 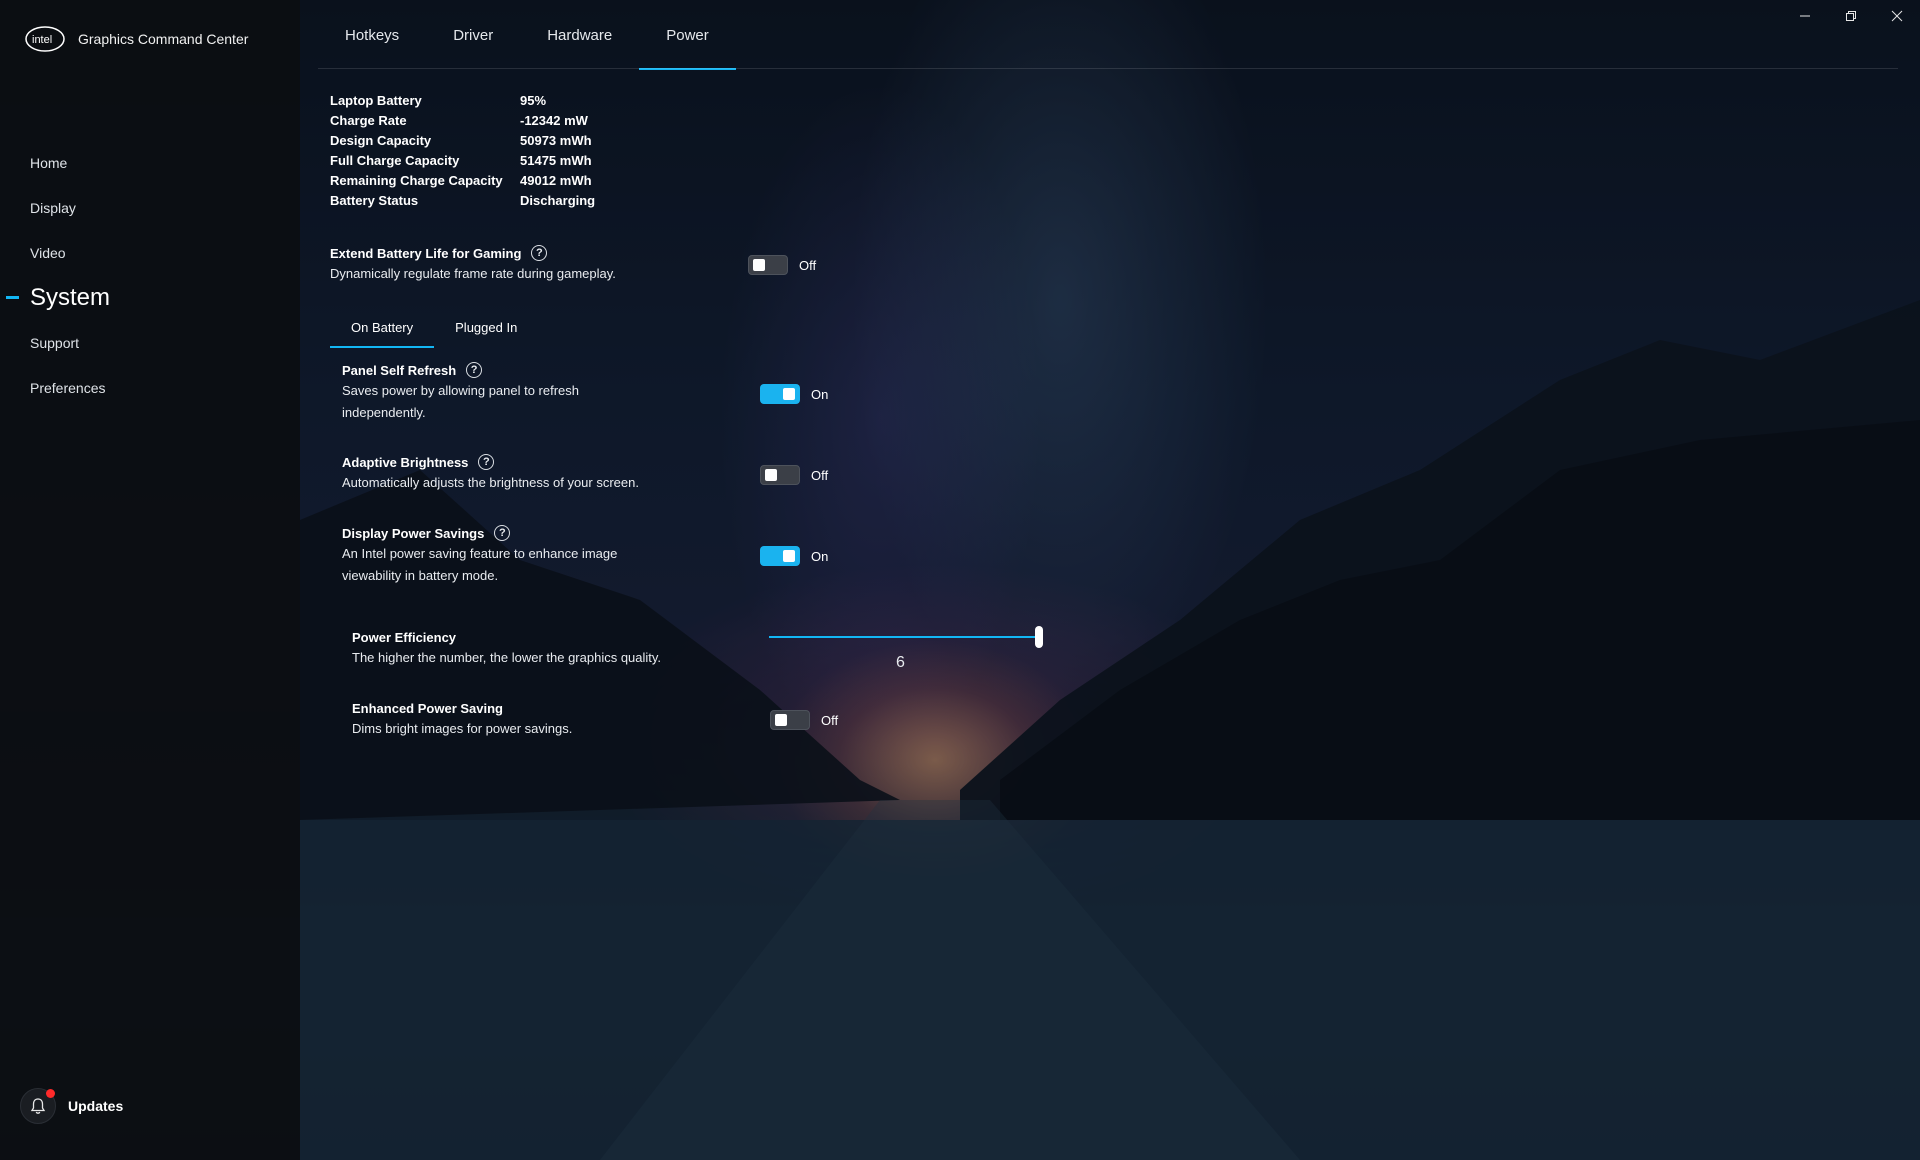 I want to click on close-icon, so click(x=1897, y=16).